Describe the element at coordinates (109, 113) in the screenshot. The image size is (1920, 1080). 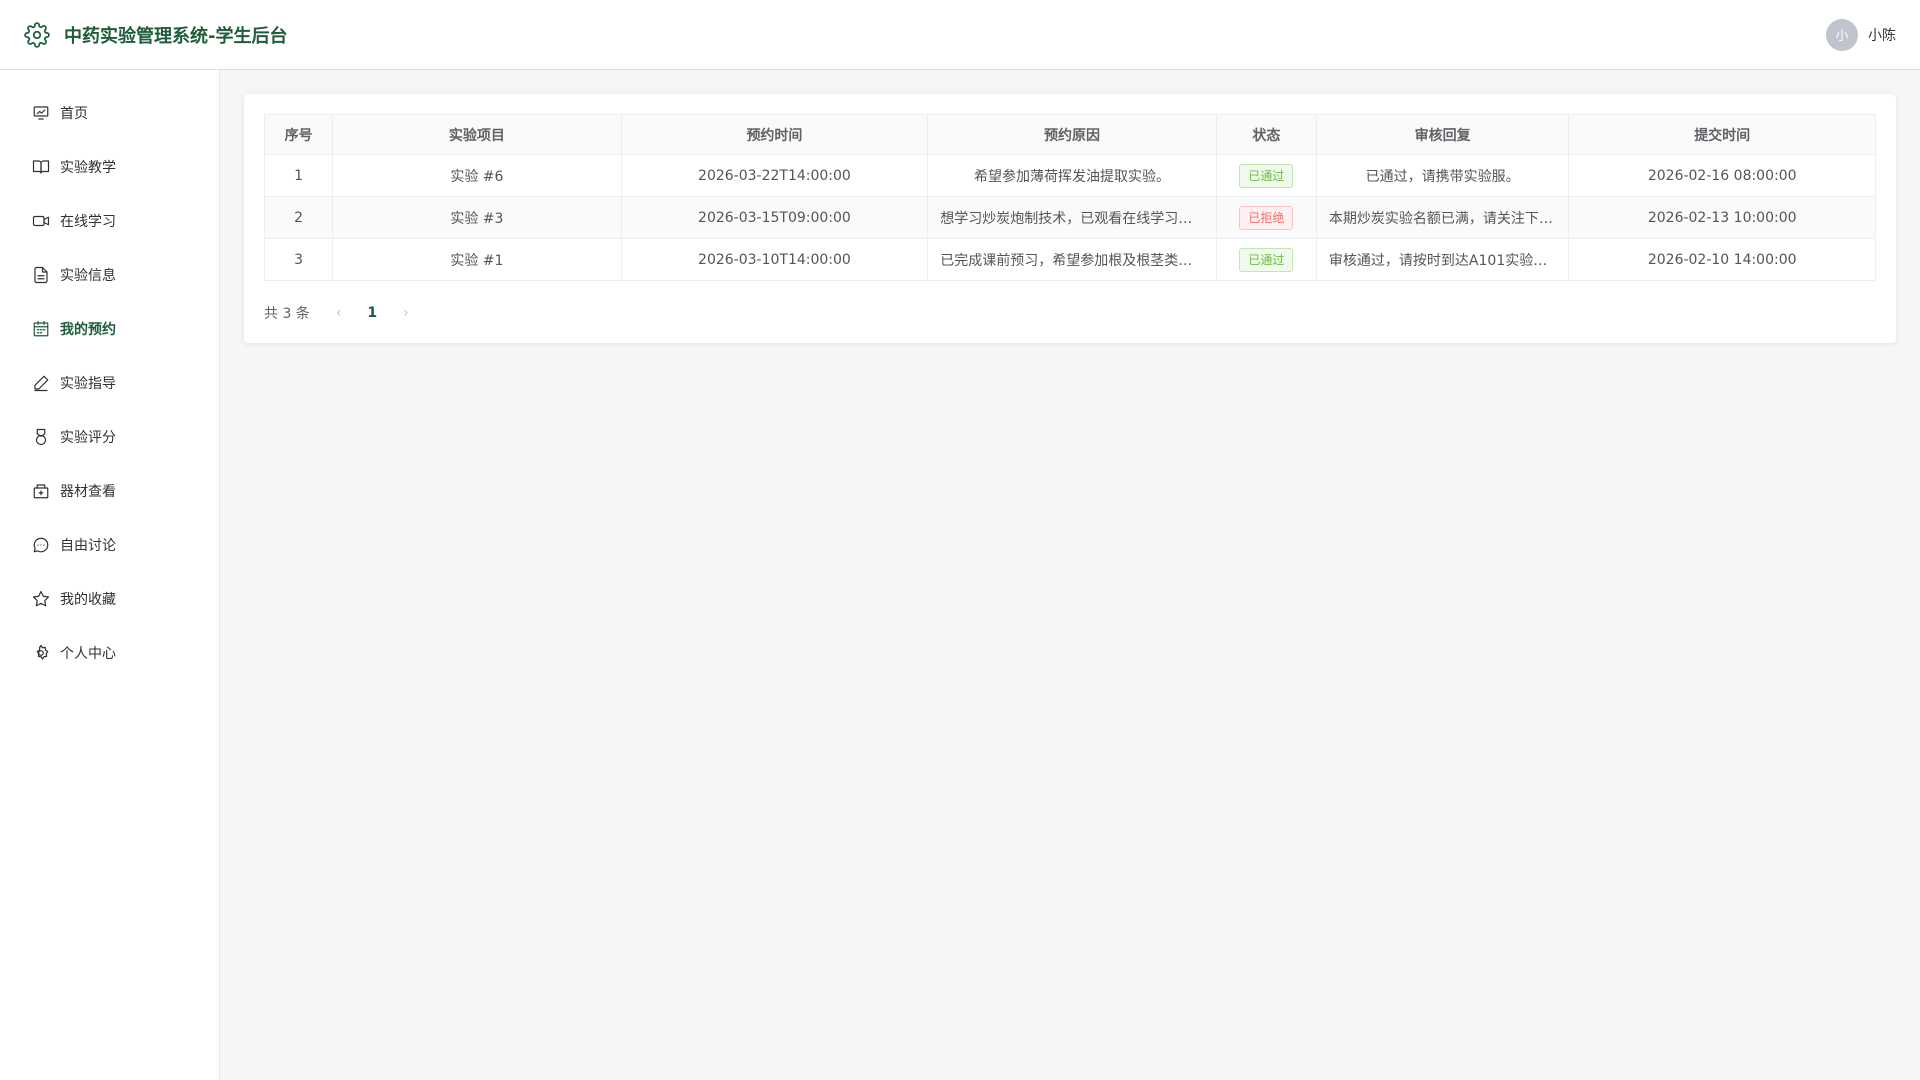
I see `sidebar-item-home: 首页` at that location.